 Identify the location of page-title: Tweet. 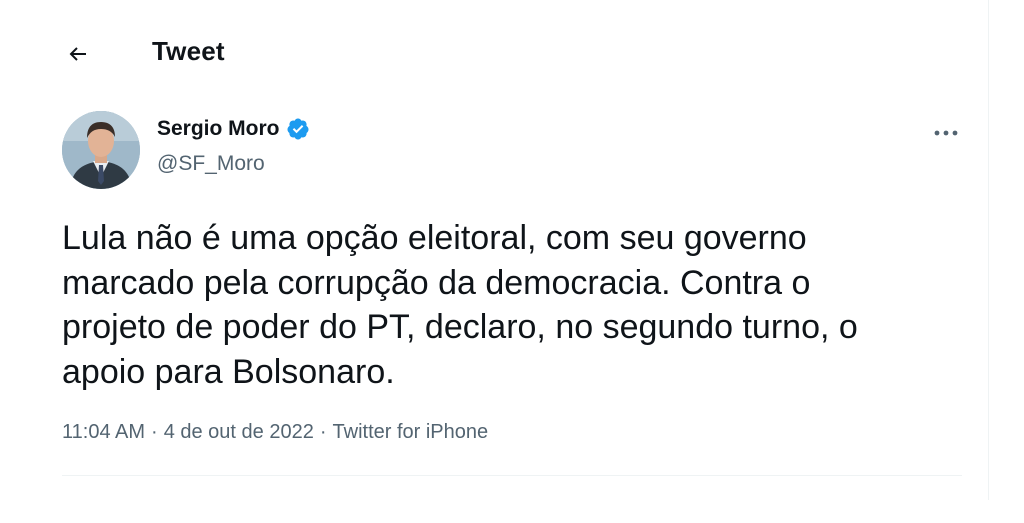
(188, 51).